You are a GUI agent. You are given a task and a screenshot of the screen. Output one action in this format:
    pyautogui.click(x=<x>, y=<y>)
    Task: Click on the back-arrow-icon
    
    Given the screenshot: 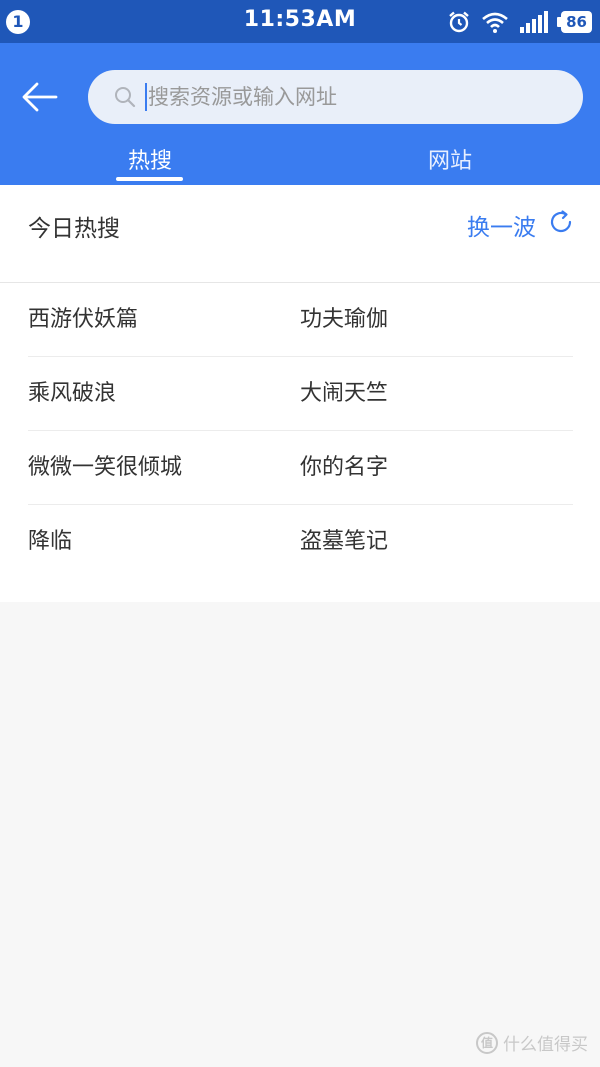 What is the action you would take?
    pyautogui.click(x=40, y=97)
    